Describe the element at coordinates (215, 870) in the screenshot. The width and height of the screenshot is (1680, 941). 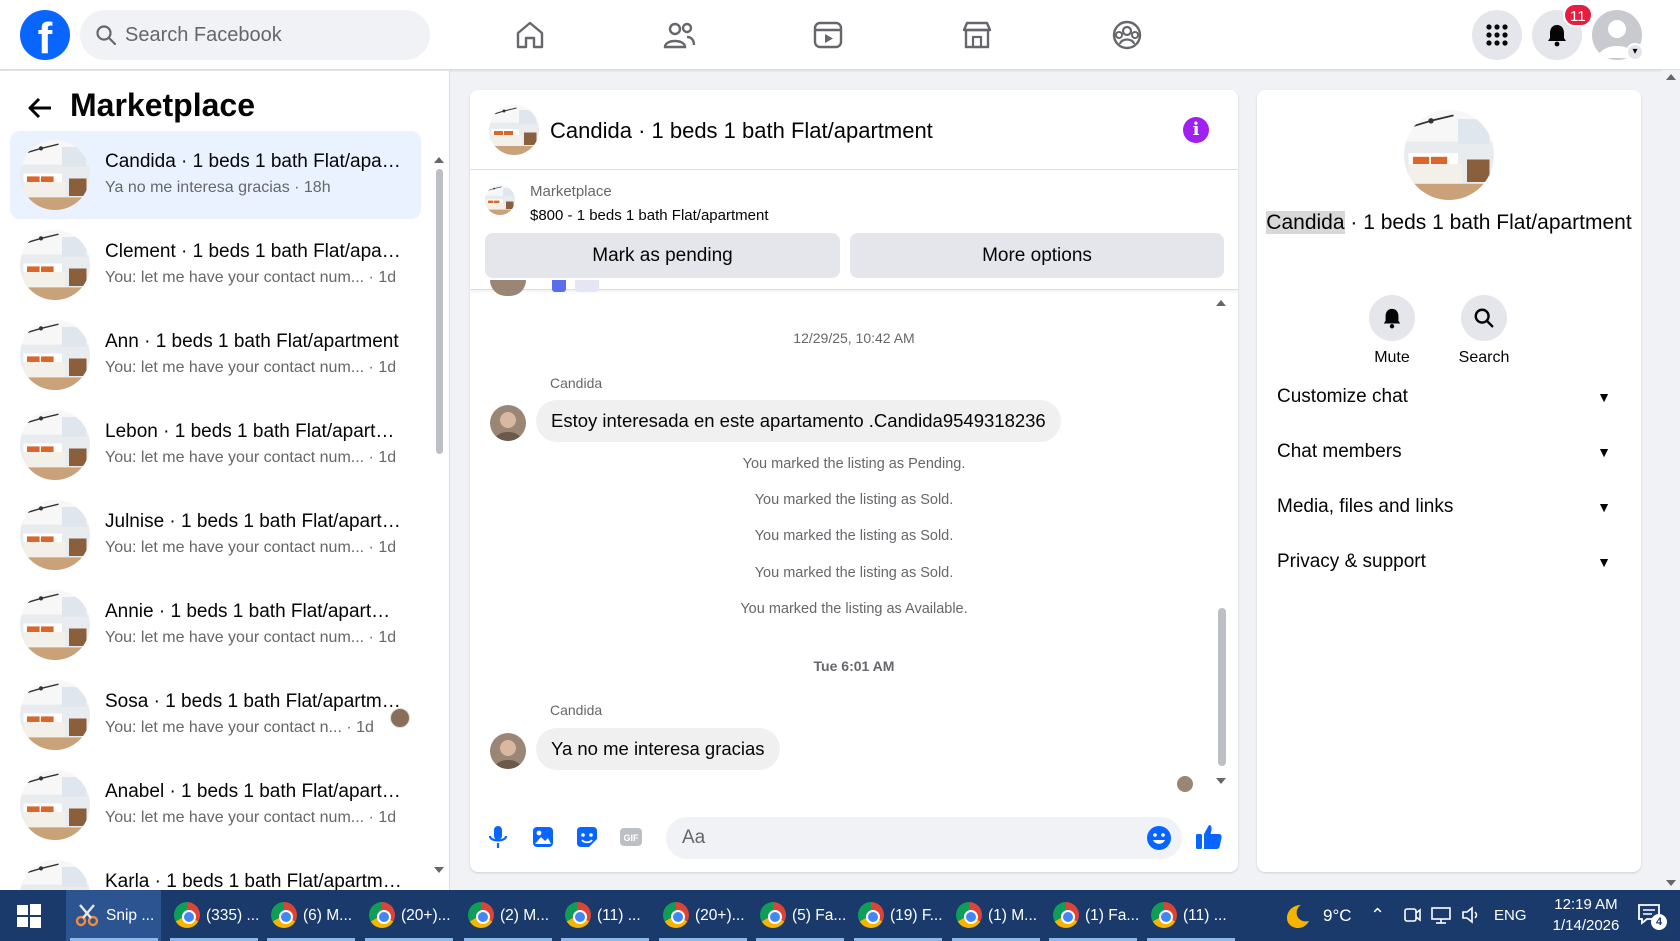
I see `conversation-item: Karla · 1 beds 1 bath Flat/apartment` at that location.